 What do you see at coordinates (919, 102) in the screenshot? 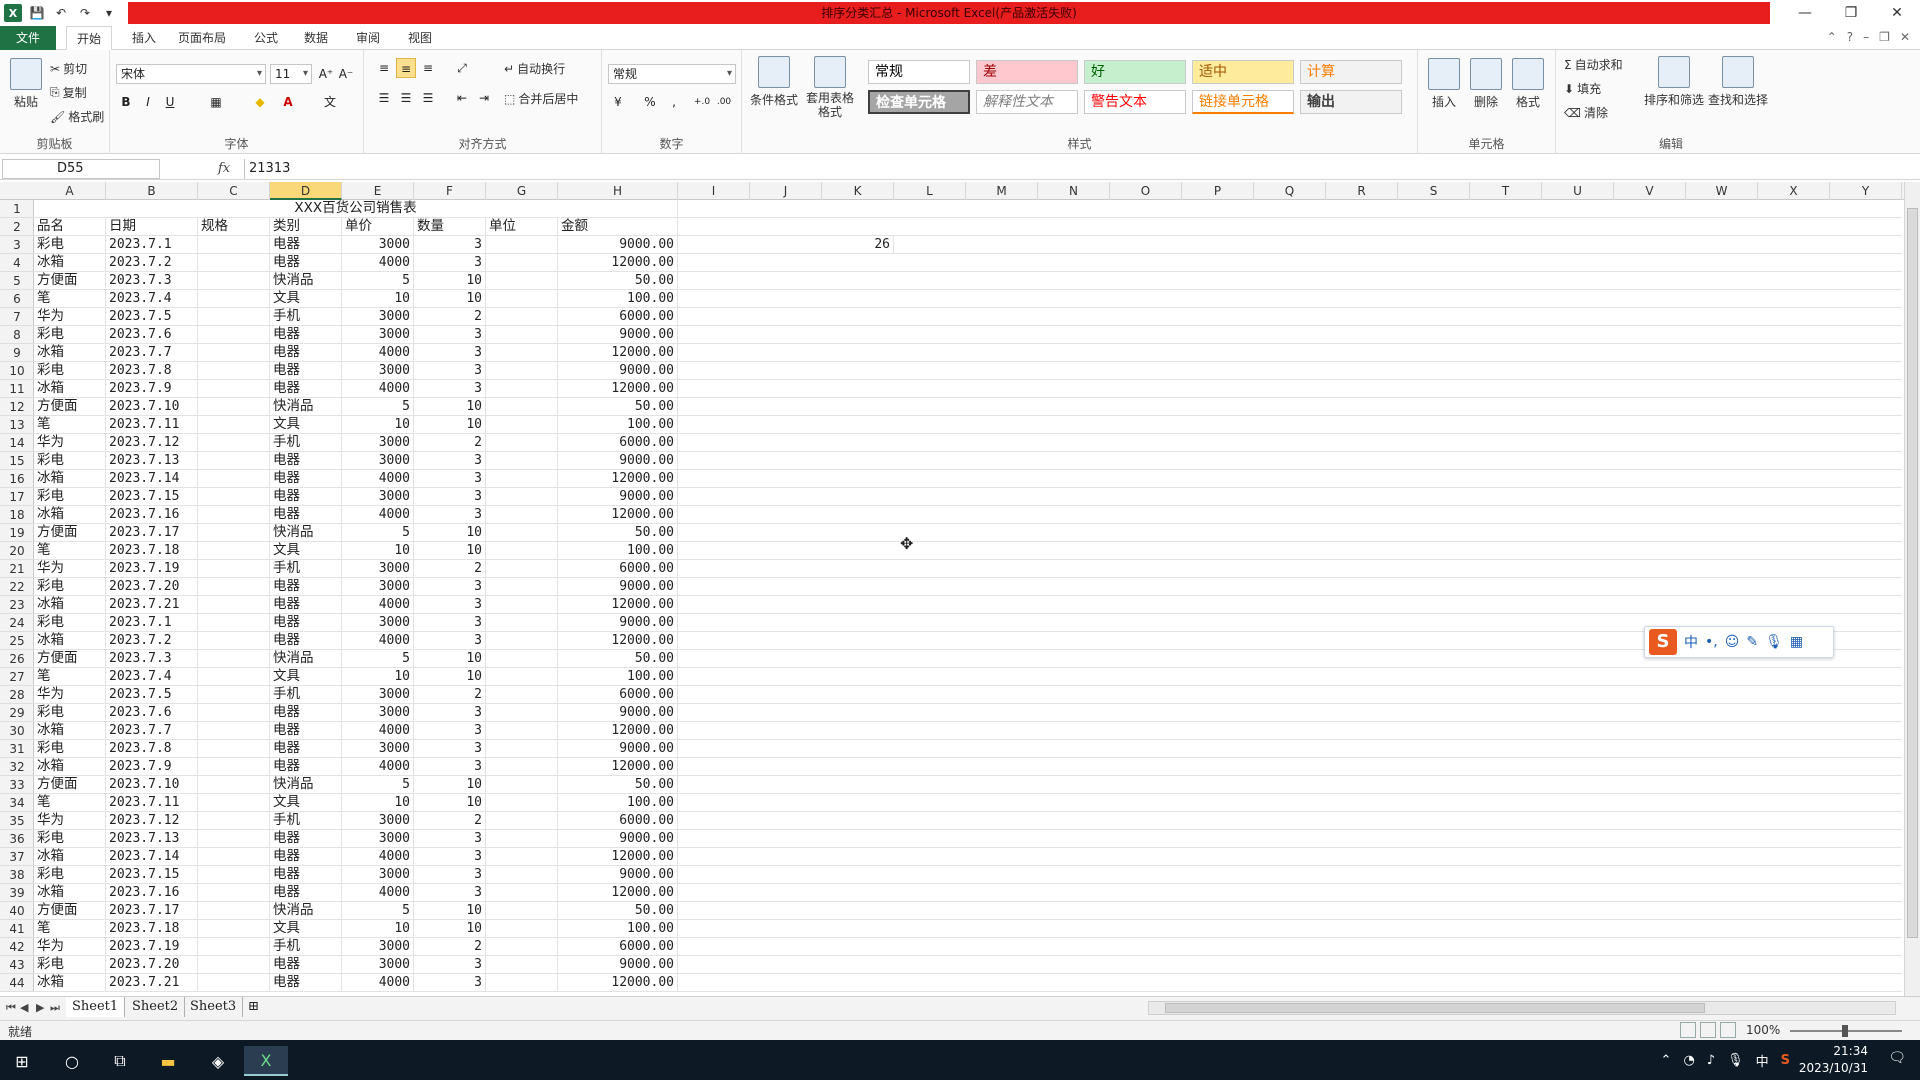
I see `cell-style-option: 检查单元格` at bounding box center [919, 102].